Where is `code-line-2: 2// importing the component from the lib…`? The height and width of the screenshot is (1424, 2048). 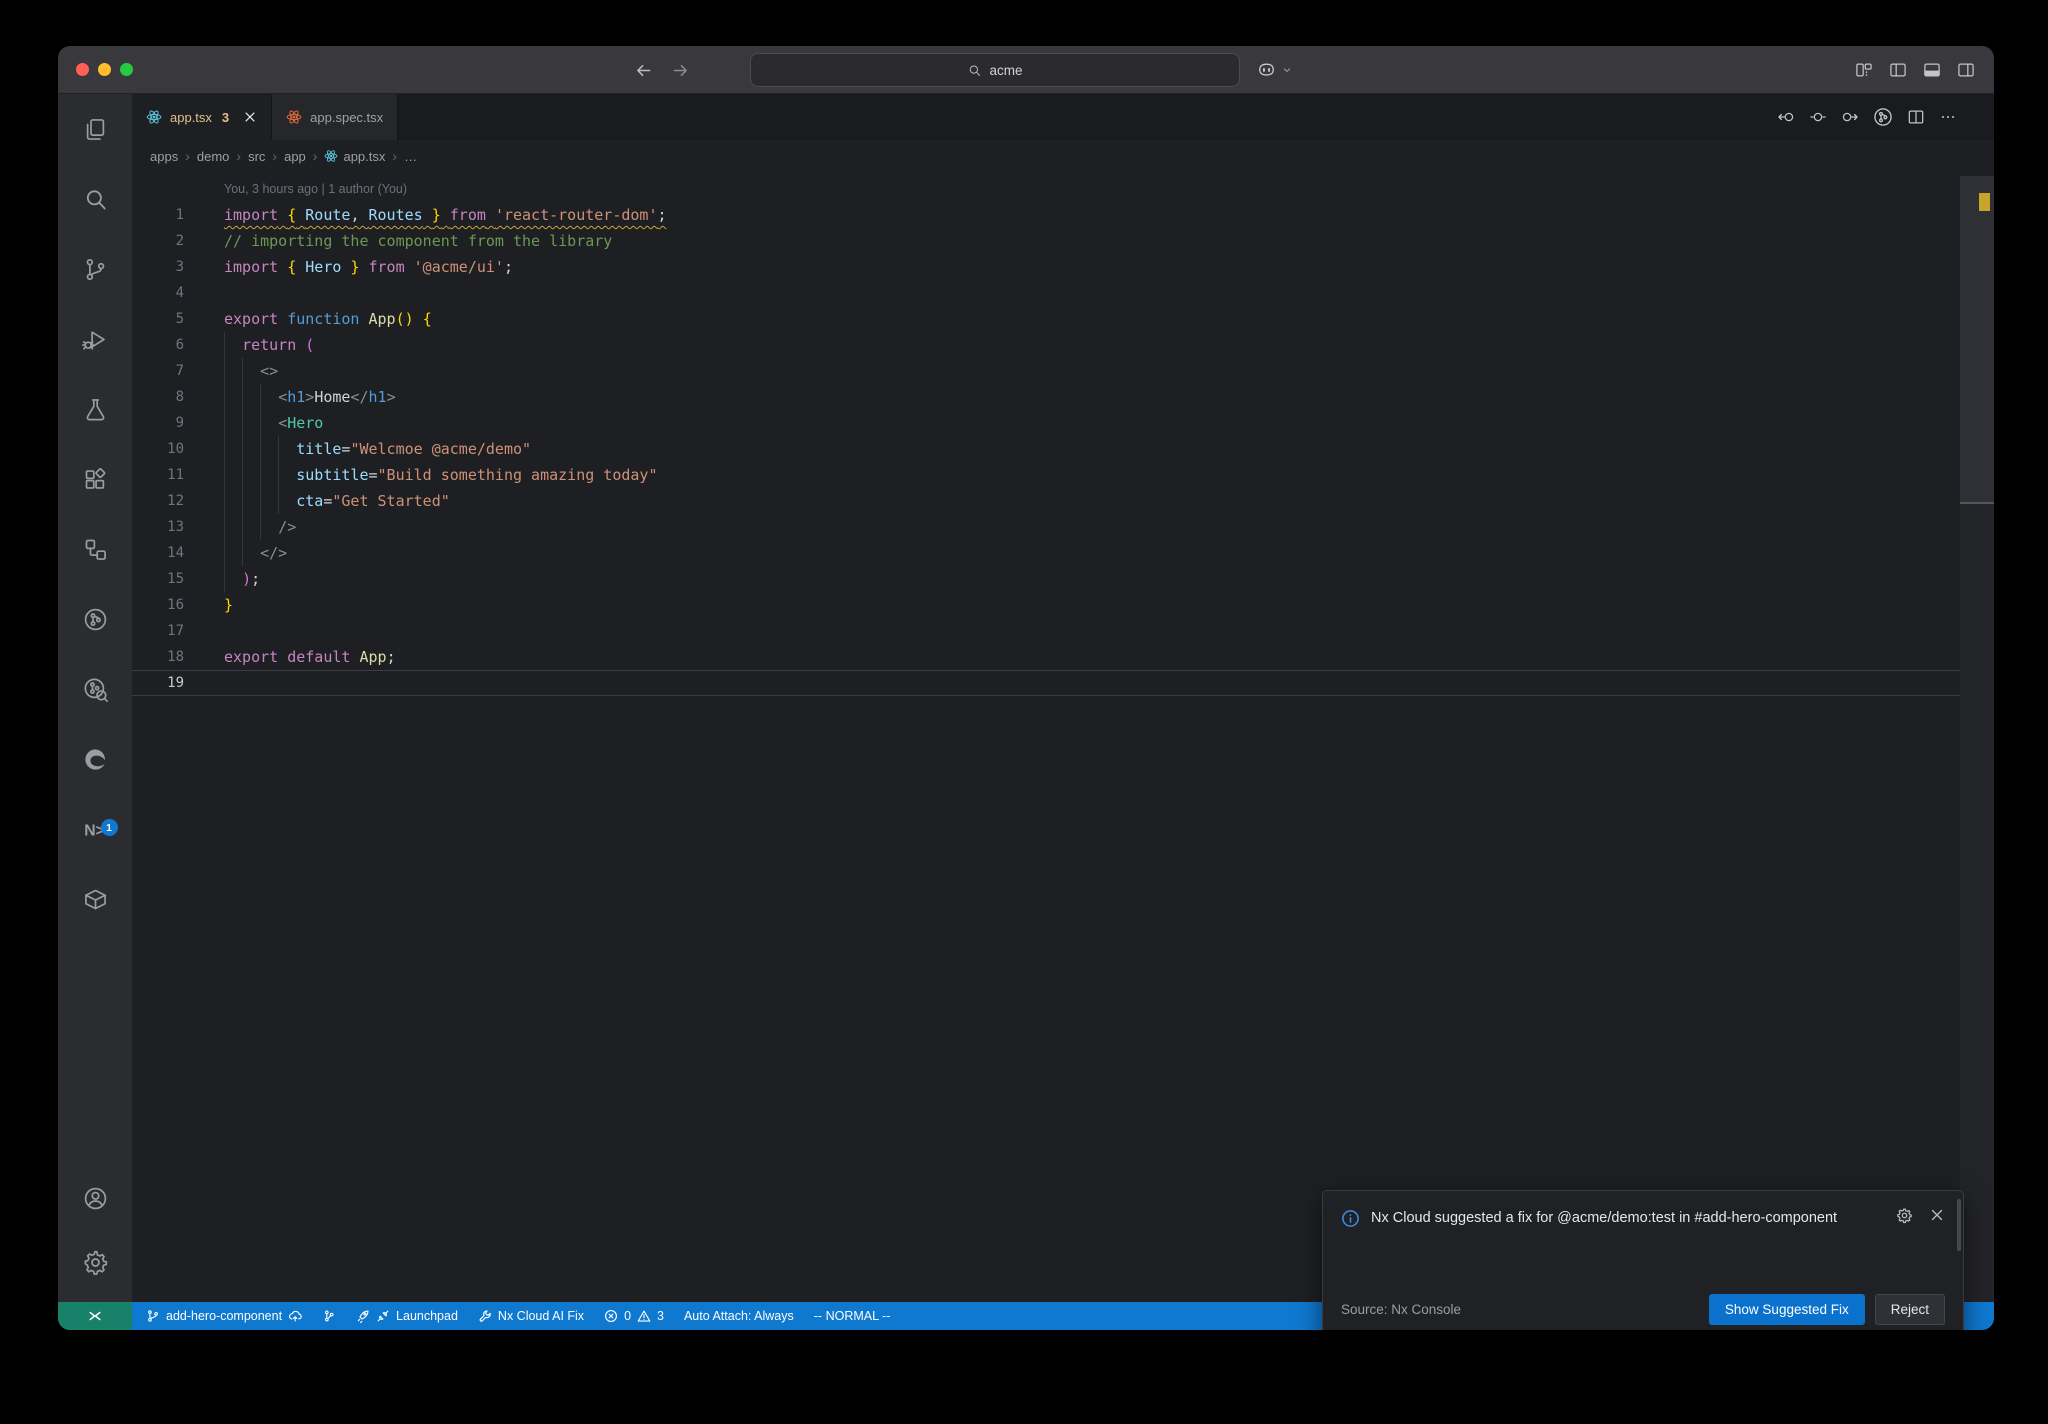 code-line-2: 2// importing the component from the lib… is located at coordinates (1063, 241).